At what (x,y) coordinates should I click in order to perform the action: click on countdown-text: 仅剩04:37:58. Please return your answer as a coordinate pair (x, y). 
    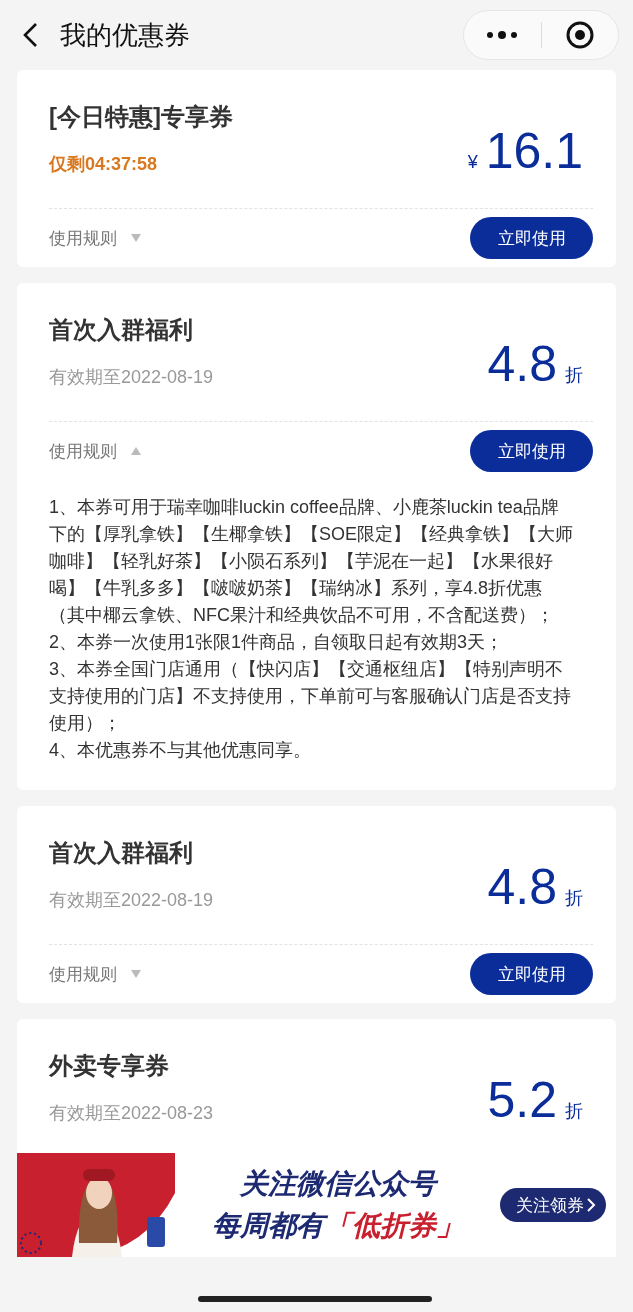
    Looking at the image, I should click on (104, 164).